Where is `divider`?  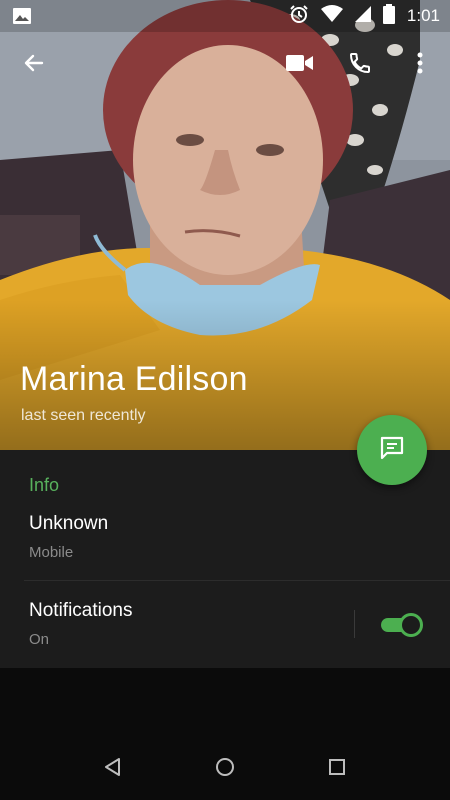
divider is located at coordinates (237, 580).